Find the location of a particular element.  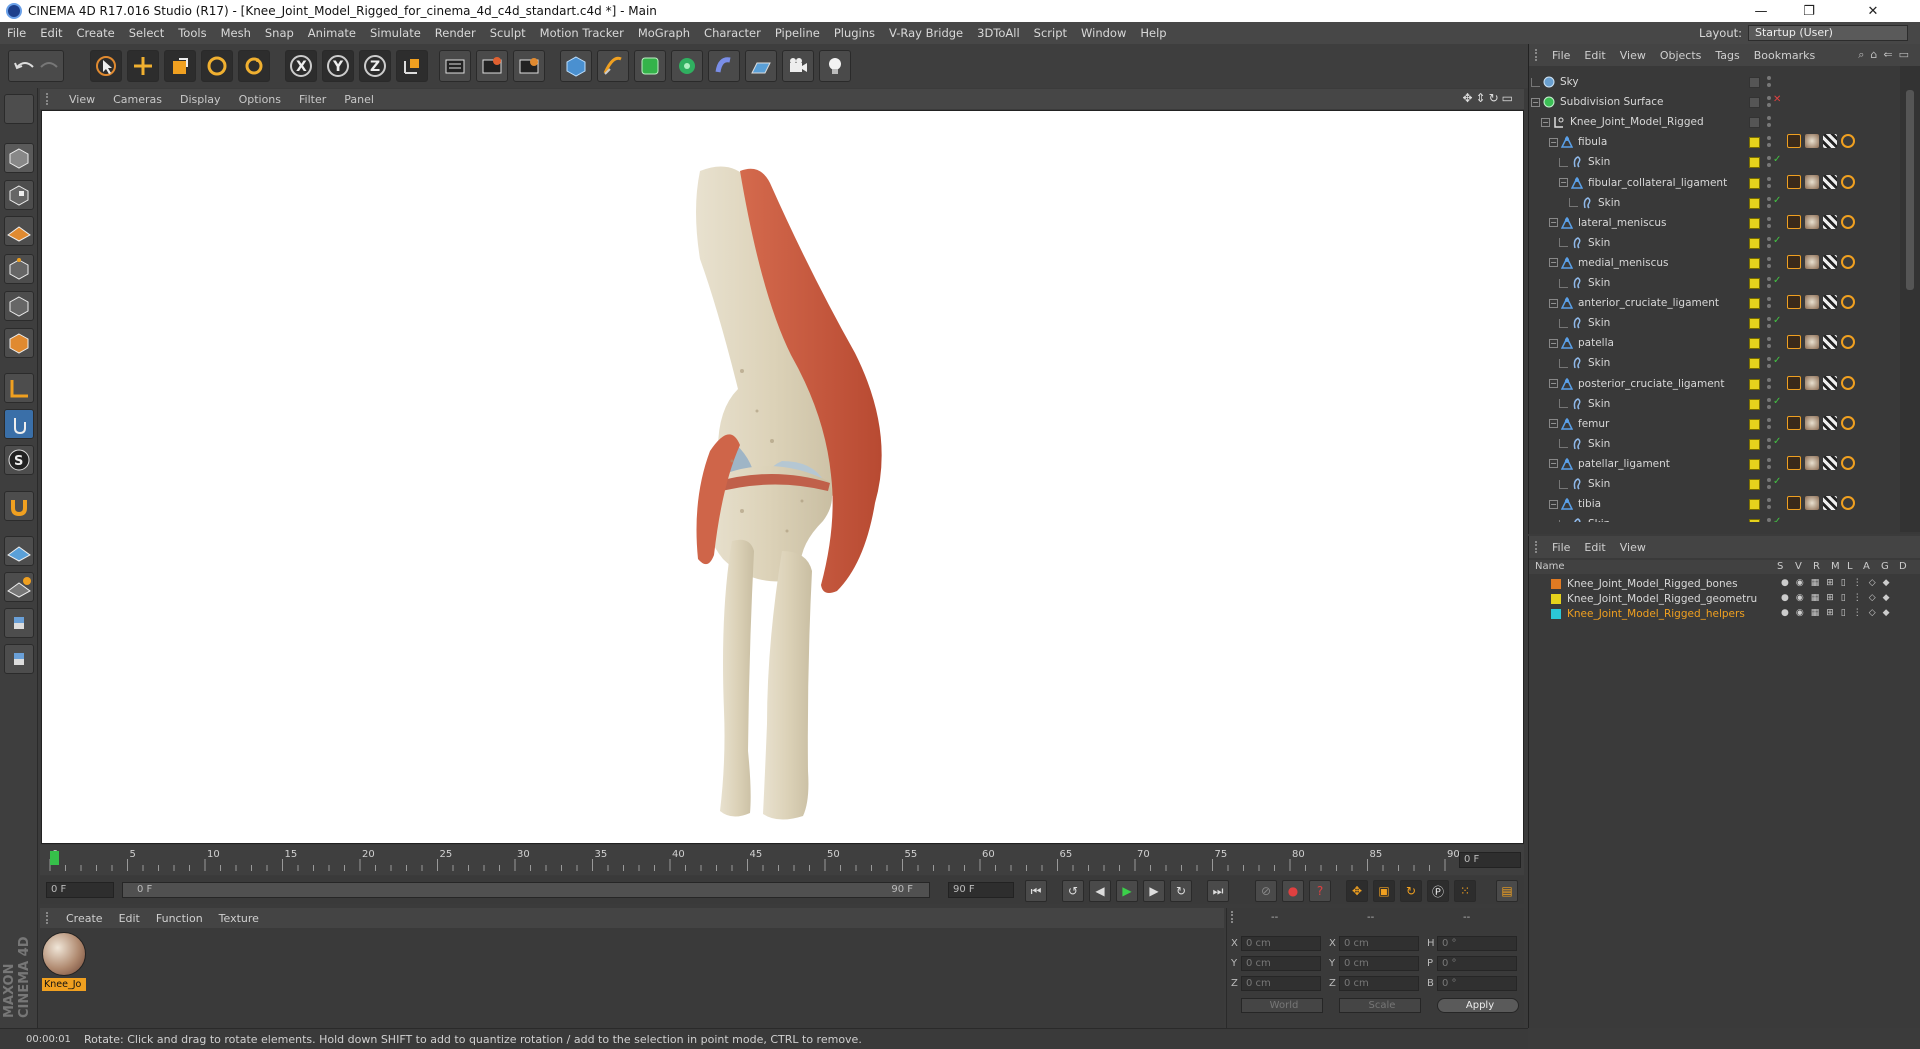

object-name: Subdivision Surface is located at coordinates (1612, 102).